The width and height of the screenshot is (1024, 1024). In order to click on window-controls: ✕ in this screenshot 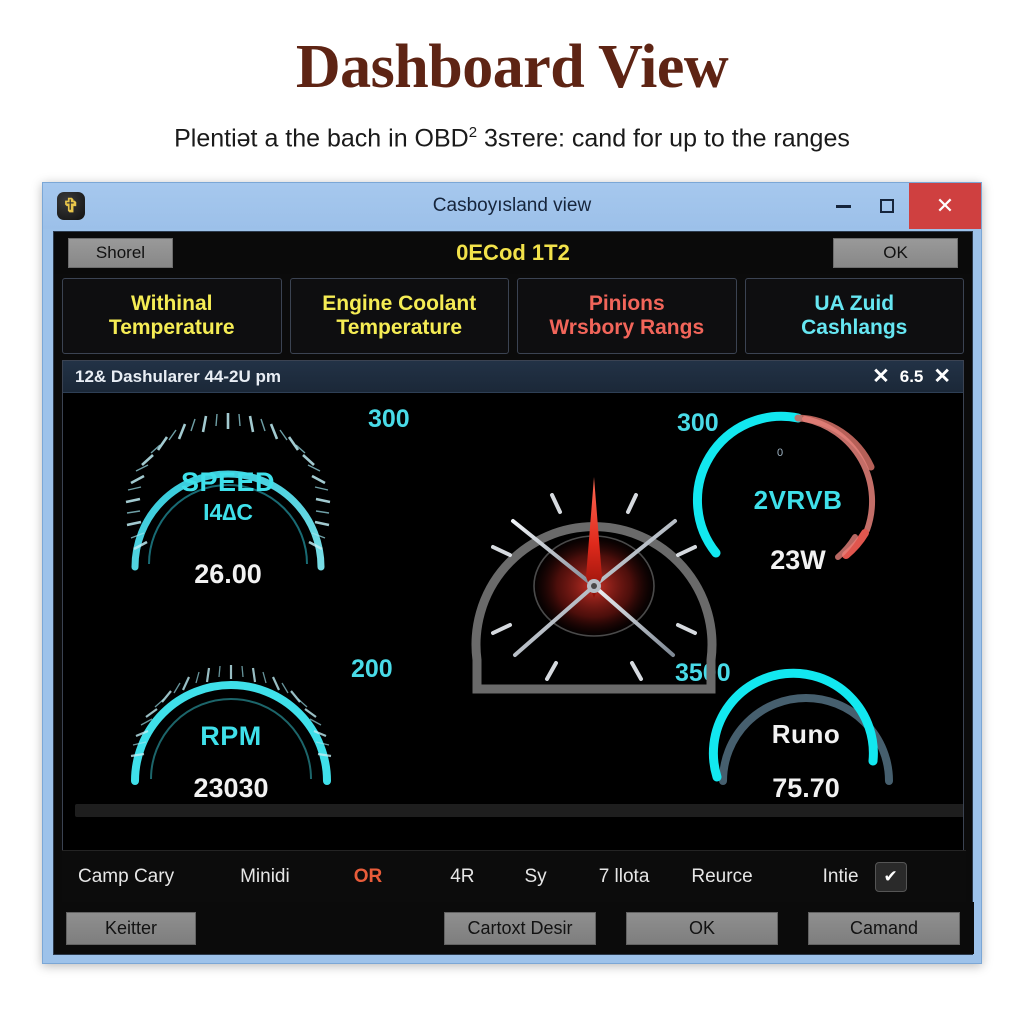, I will do `click(901, 206)`.